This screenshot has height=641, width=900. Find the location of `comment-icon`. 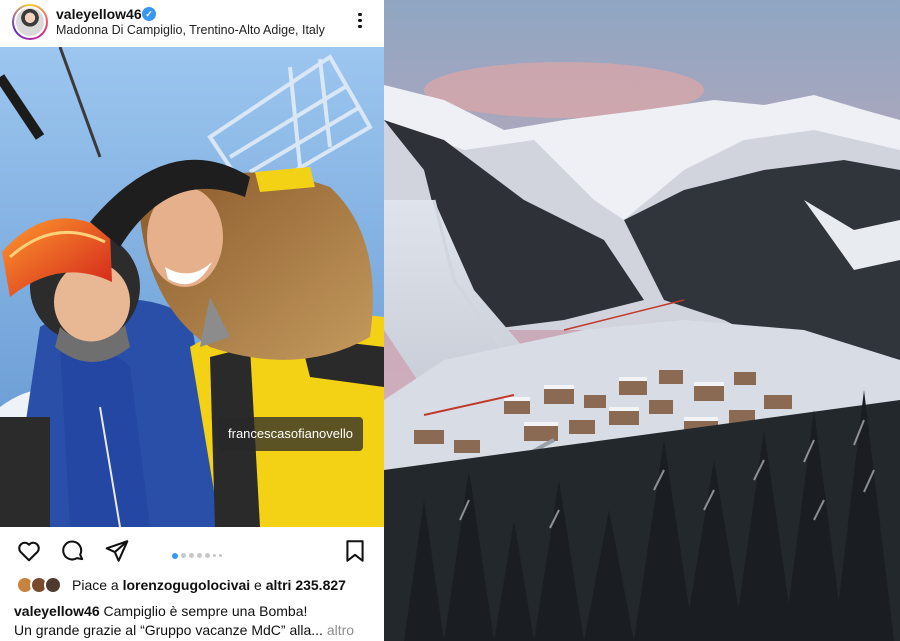

comment-icon is located at coordinates (73, 551).